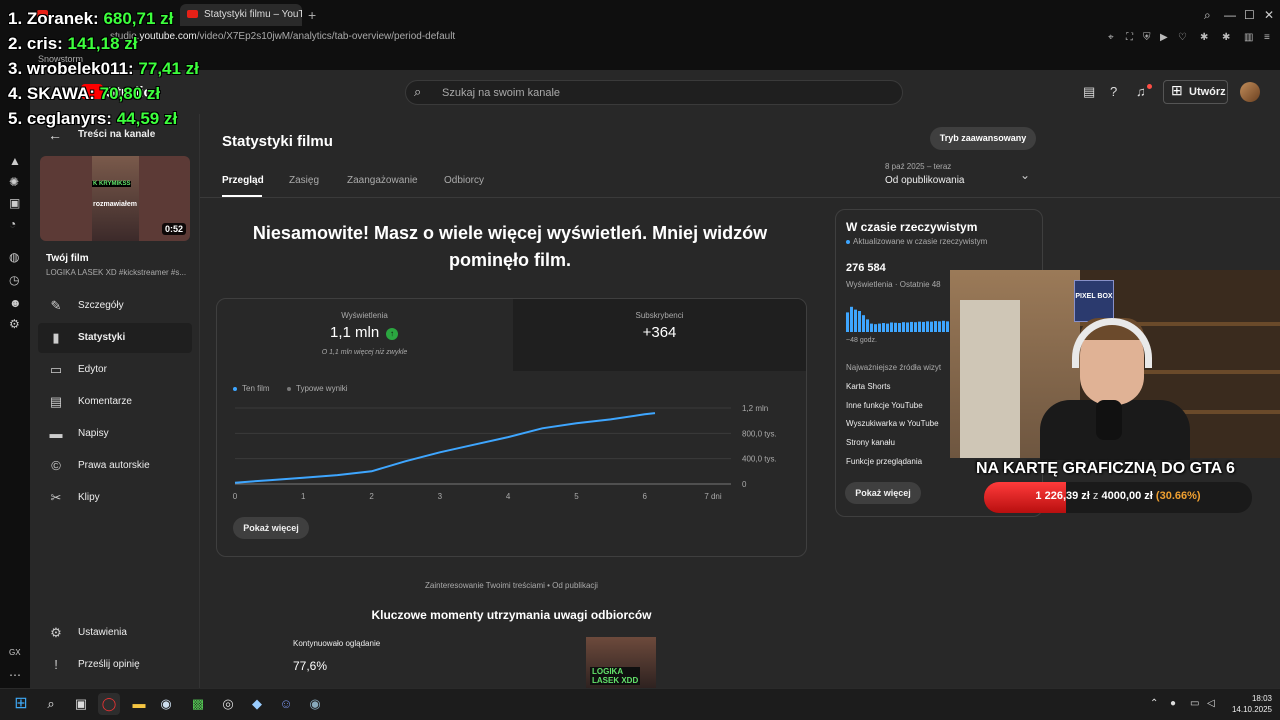  What do you see at coordinates (14, 324) in the screenshot?
I see `settings-icon: ⚙` at bounding box center [14, 324].